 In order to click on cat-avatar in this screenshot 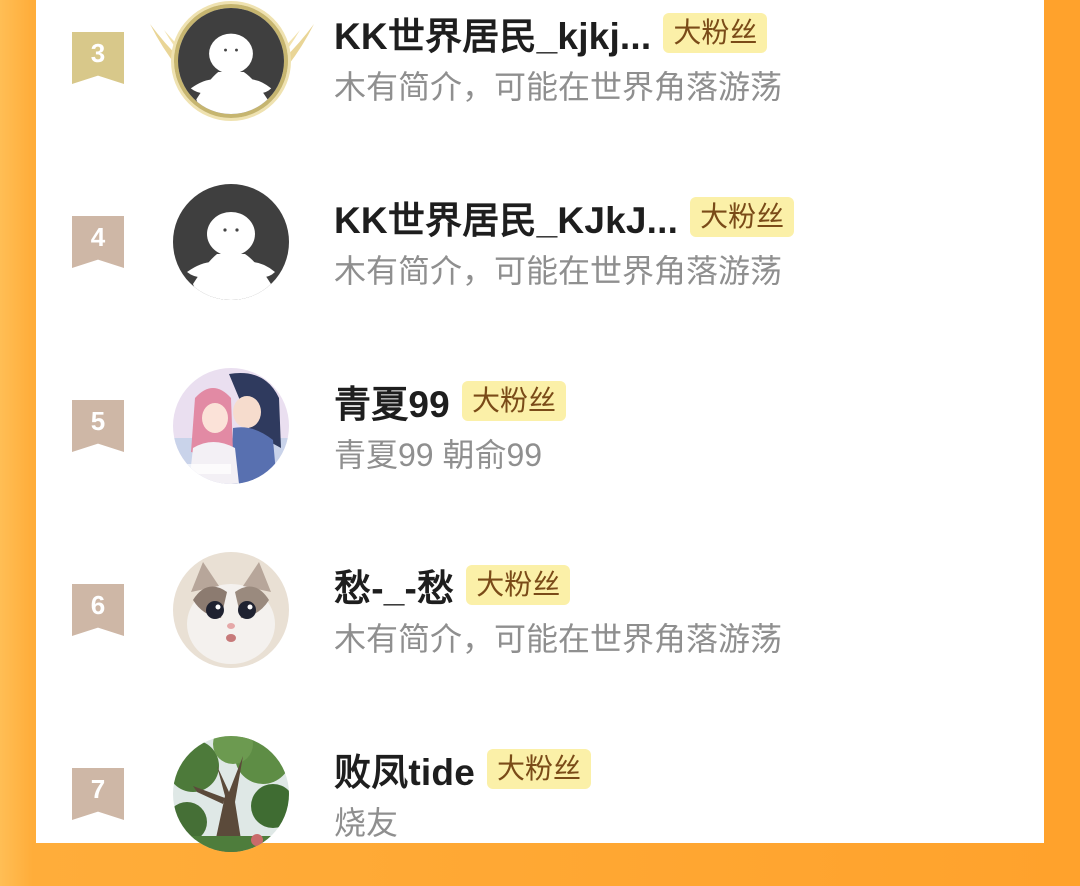, I will do `click(231, 610)`.